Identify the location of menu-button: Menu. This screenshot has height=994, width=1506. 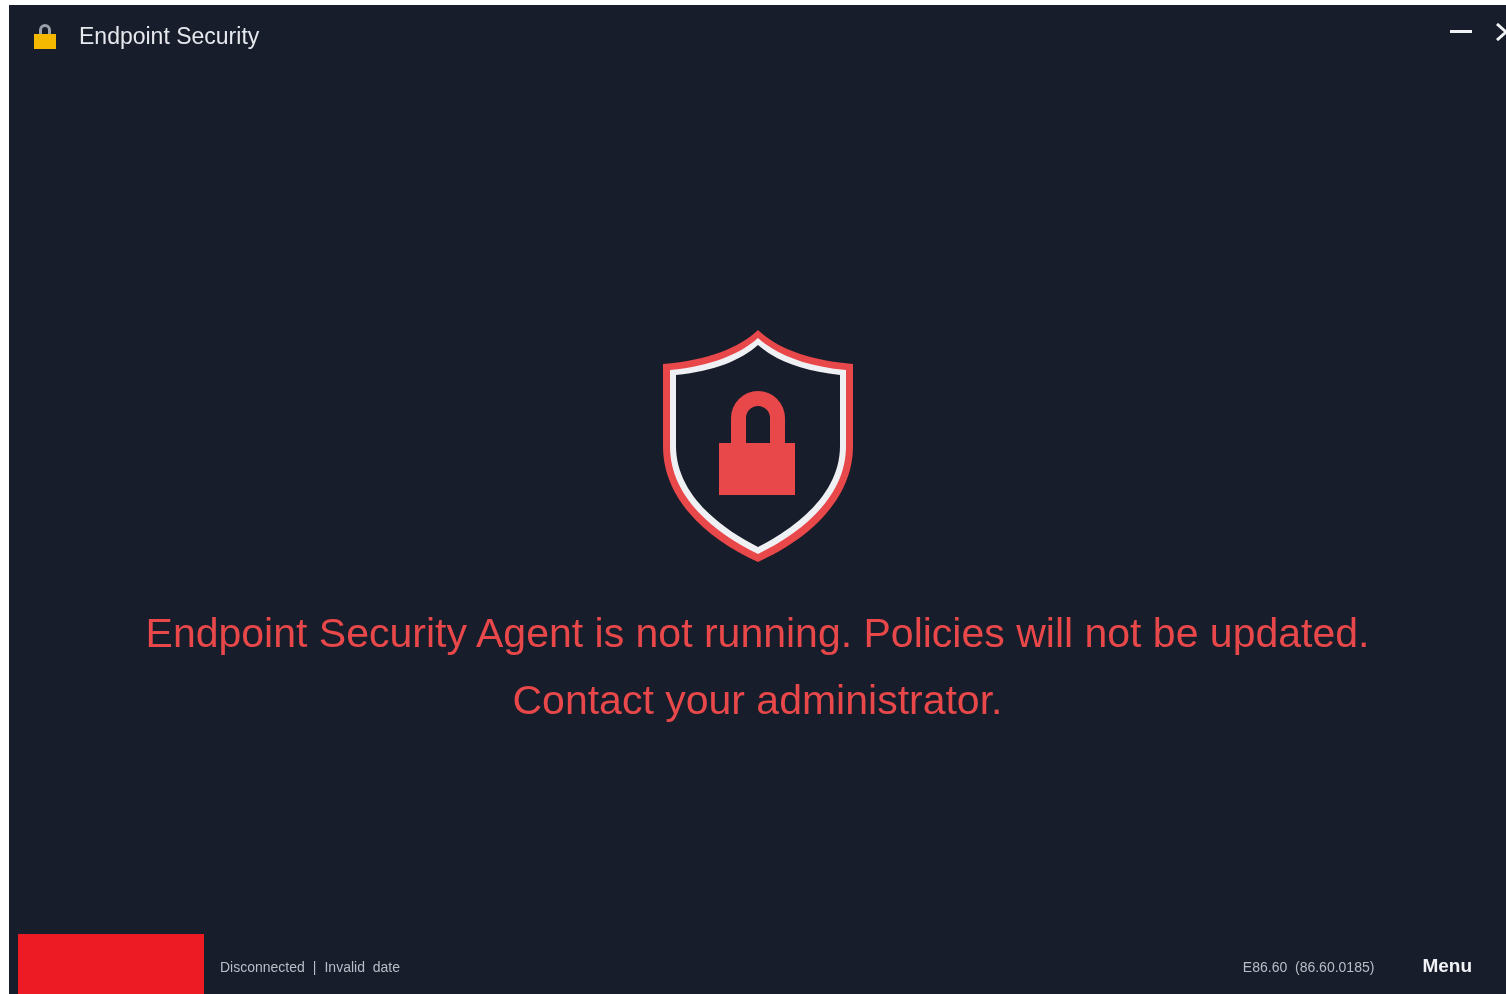
(1447, 972).